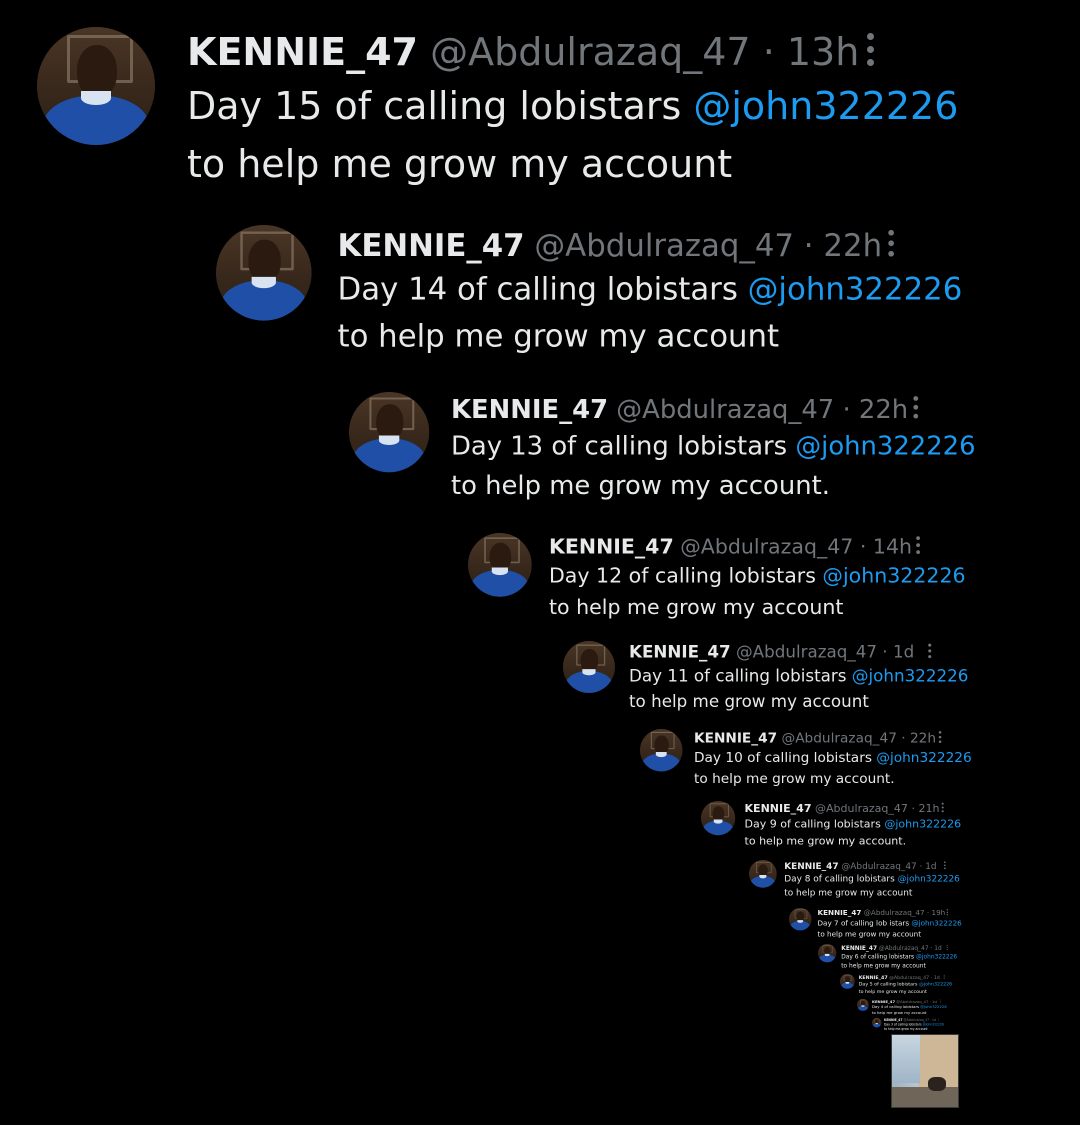 The width and height of the screenshot is (1080, 1125). I want to click on tweet-header: KENNIE_47 @Abdulrazaq_47 · 19h, so click(899, 913).